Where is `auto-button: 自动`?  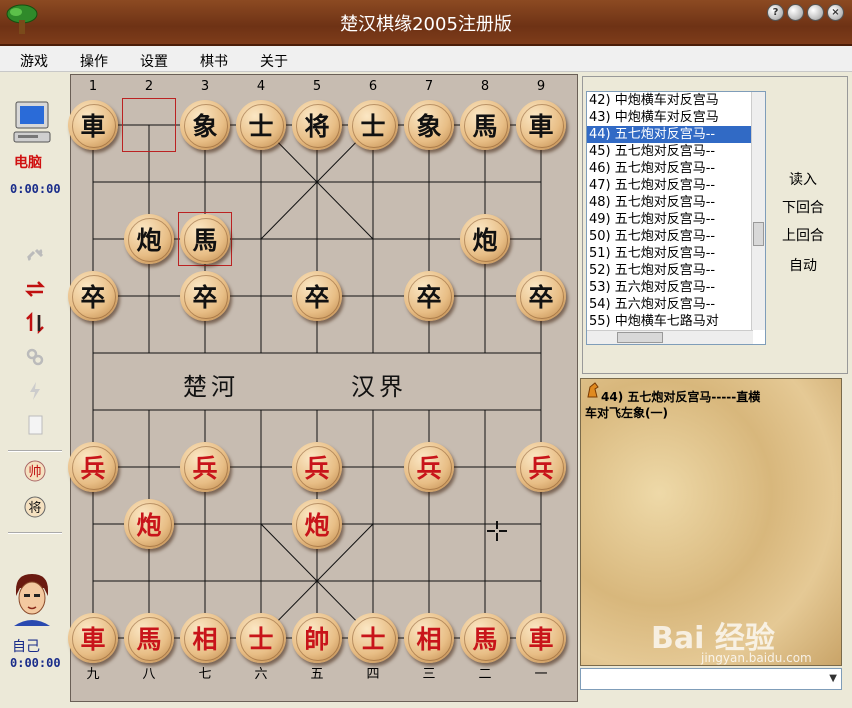 auto-button: 自动 is located at coordinates (803, 265).